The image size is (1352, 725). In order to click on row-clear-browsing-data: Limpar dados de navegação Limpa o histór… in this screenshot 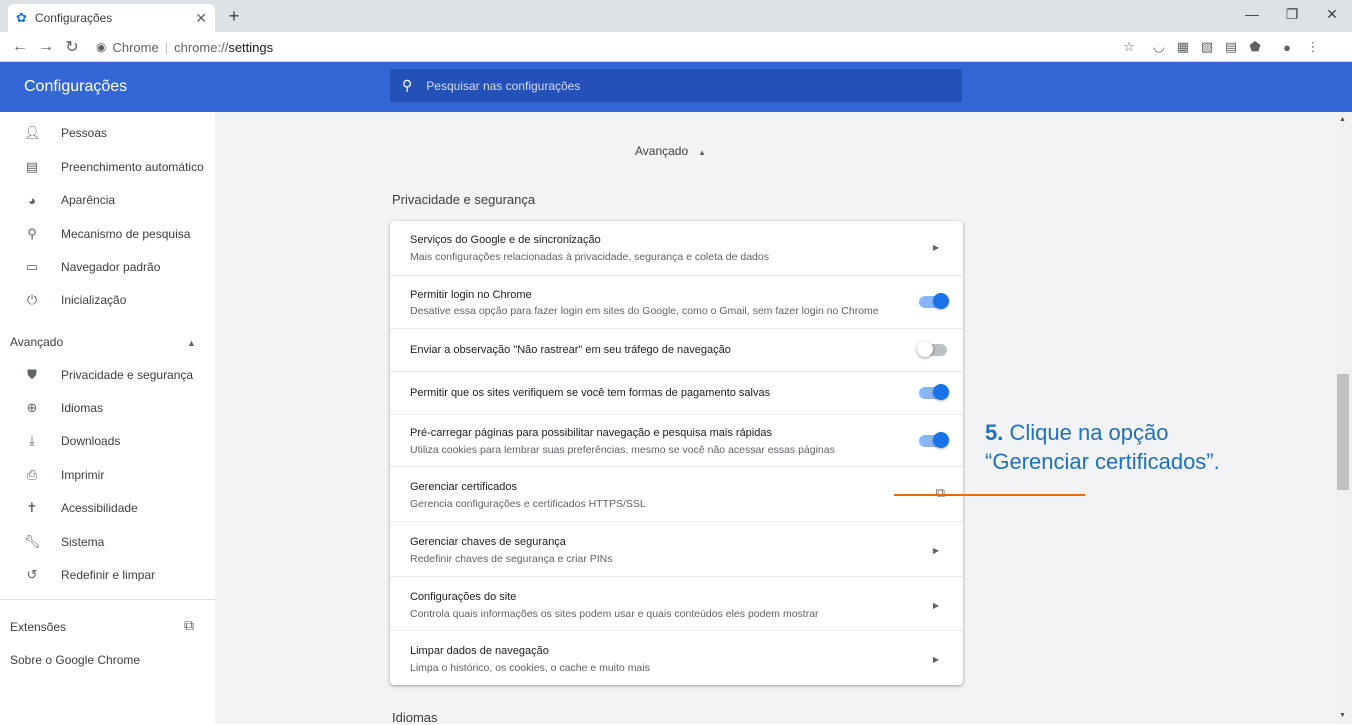, I will do `click(676, 657)`.